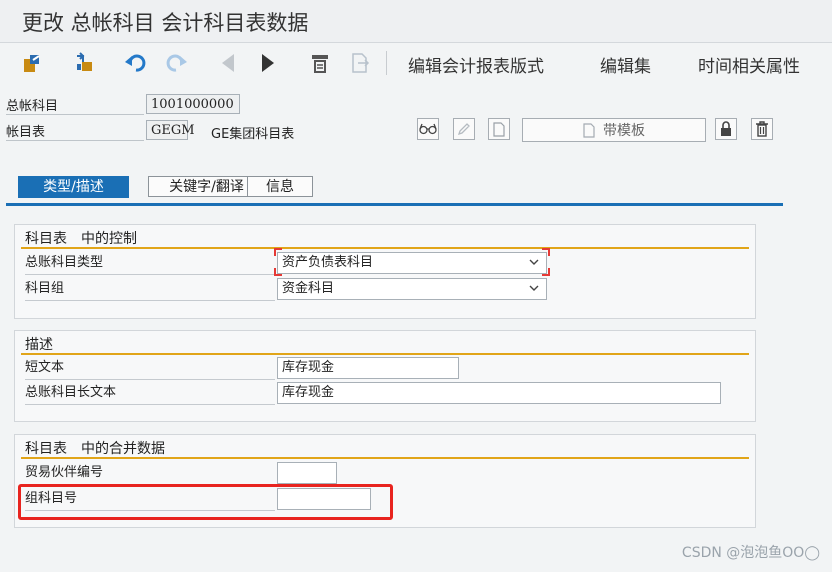 Image resolution: width=832 pixels, height=572 pixels. I want to click on coa-field: GEGM, so click(170, 130).